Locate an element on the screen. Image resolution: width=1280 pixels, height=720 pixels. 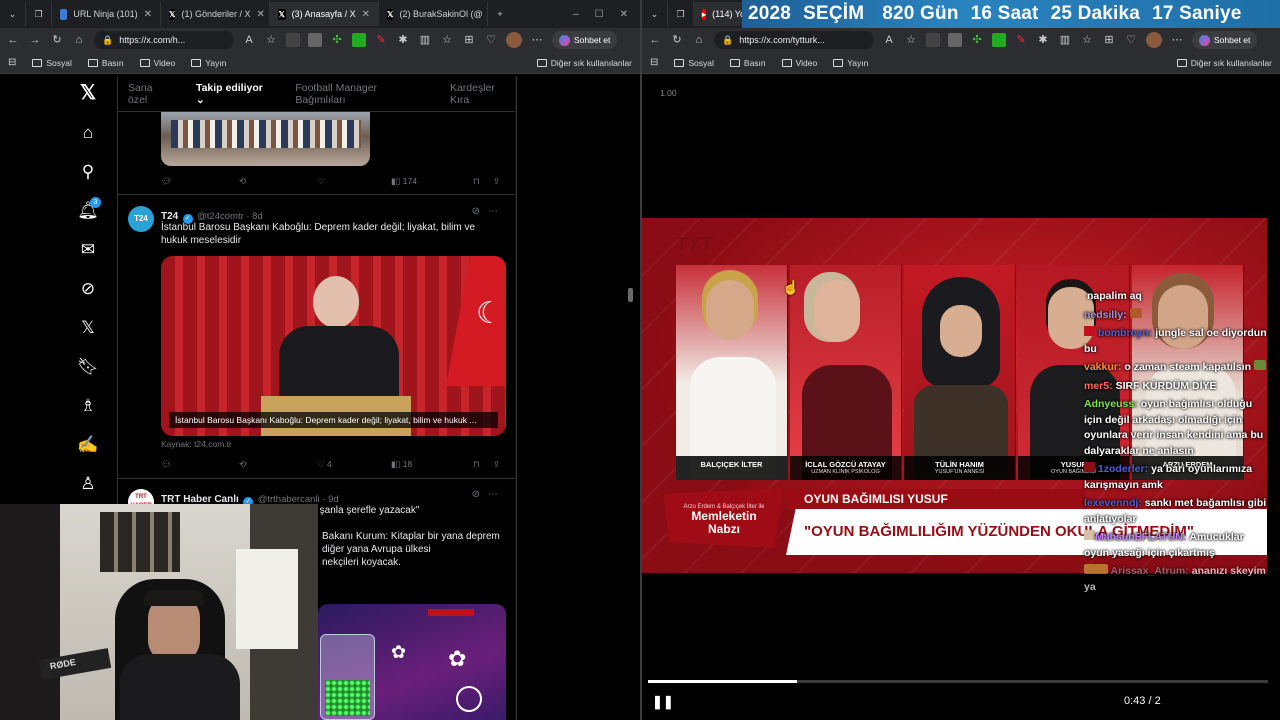
search-icon: ⚲ is located at coordinates (88, 172).